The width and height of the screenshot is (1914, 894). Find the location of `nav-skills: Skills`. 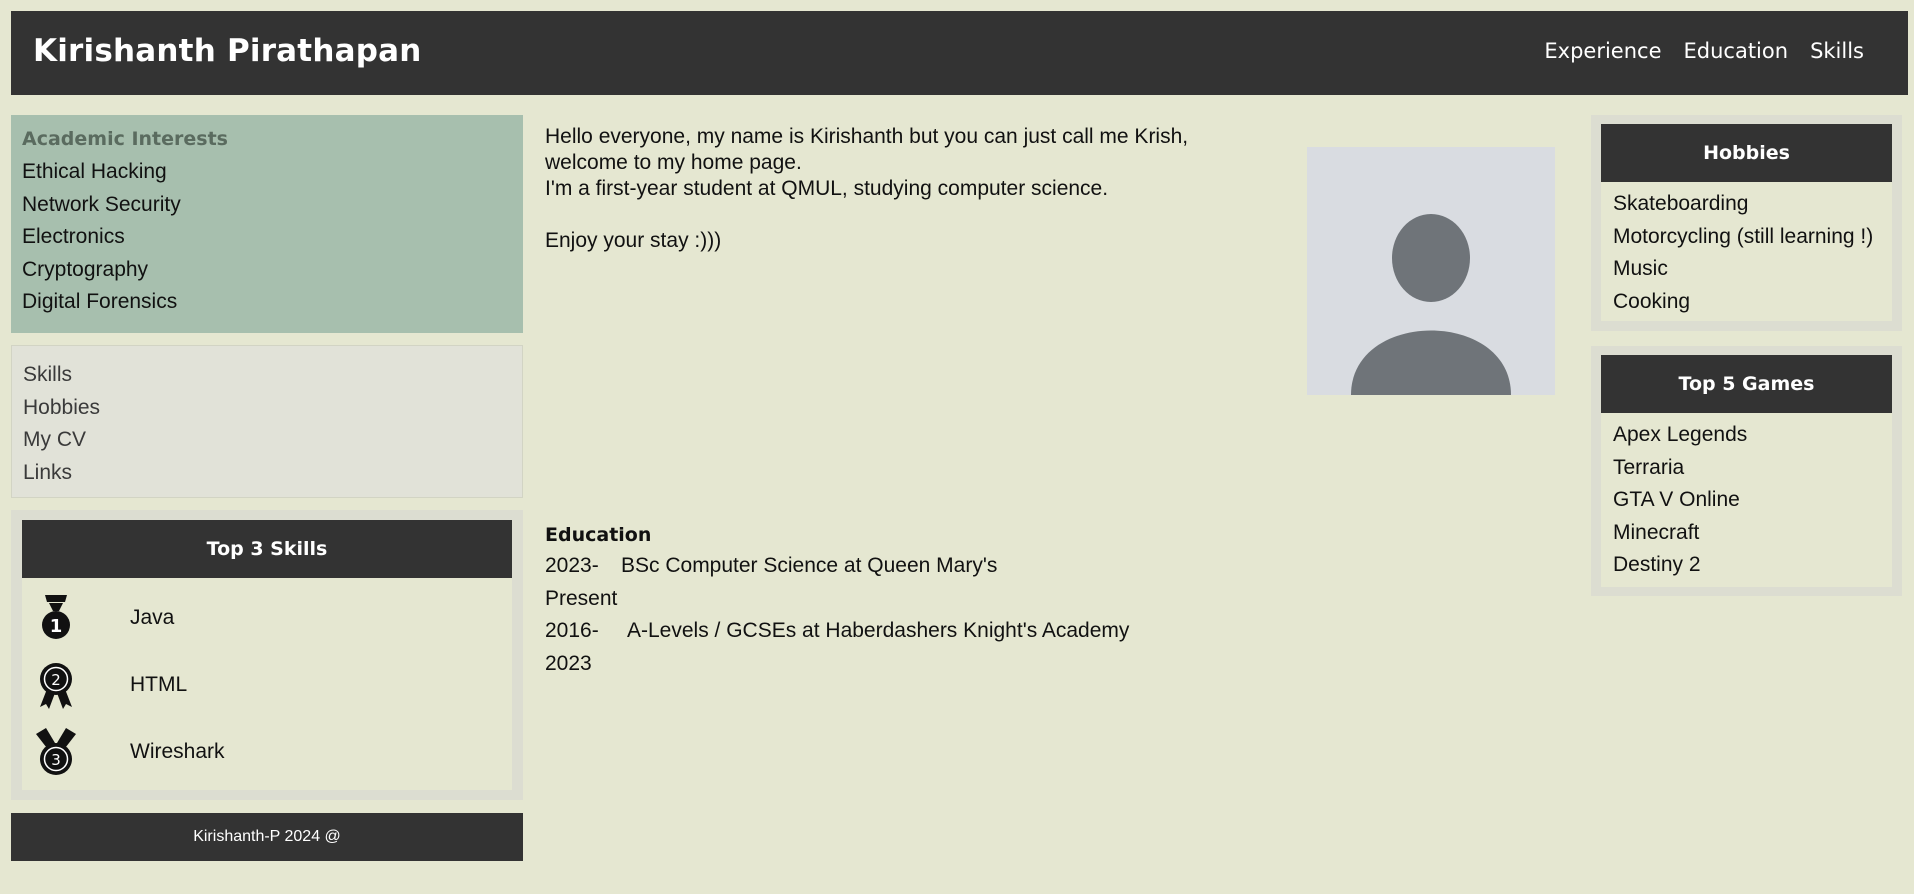

nav-skills: Skills is located at coordinates (1837, 51).